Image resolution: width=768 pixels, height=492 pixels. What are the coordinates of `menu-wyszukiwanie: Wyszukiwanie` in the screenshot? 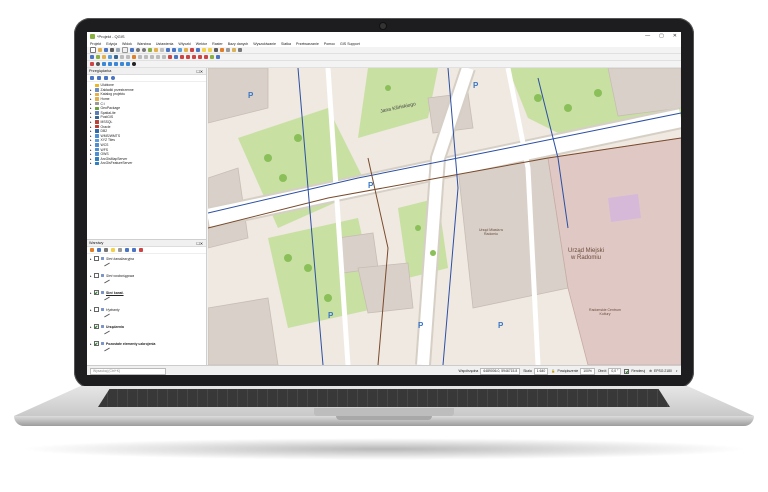 It's located at (264, 44).